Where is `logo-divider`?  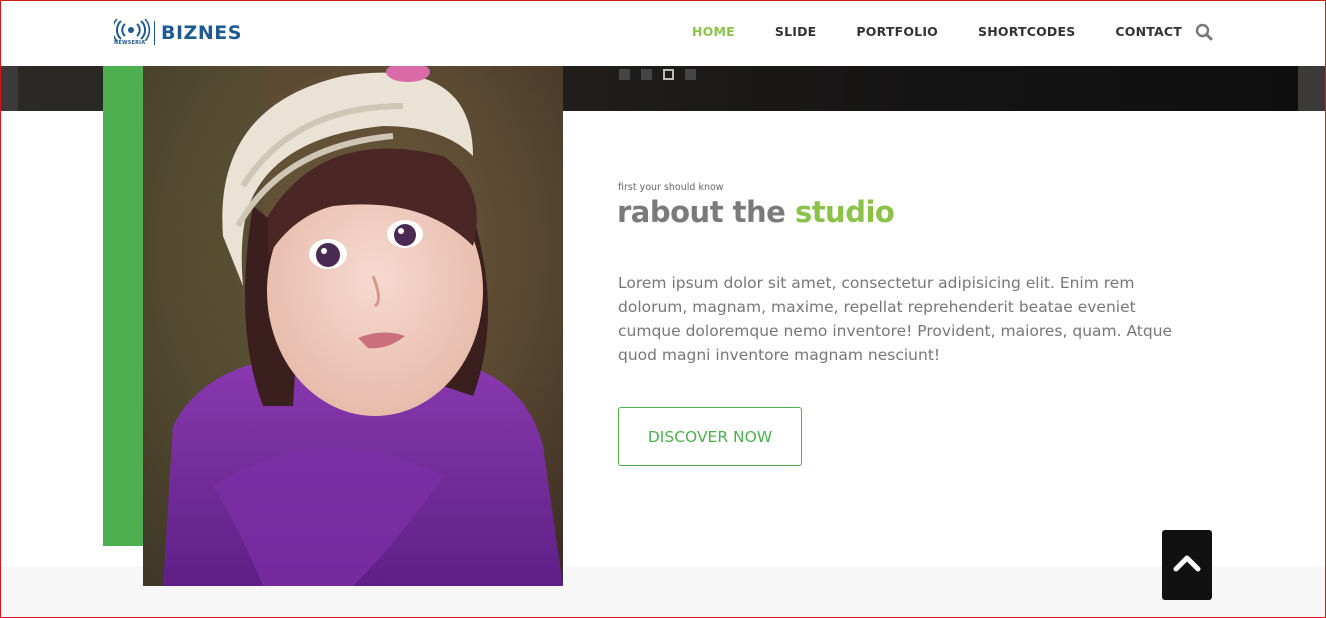 logo-divider is located at coordinates (154, 33).